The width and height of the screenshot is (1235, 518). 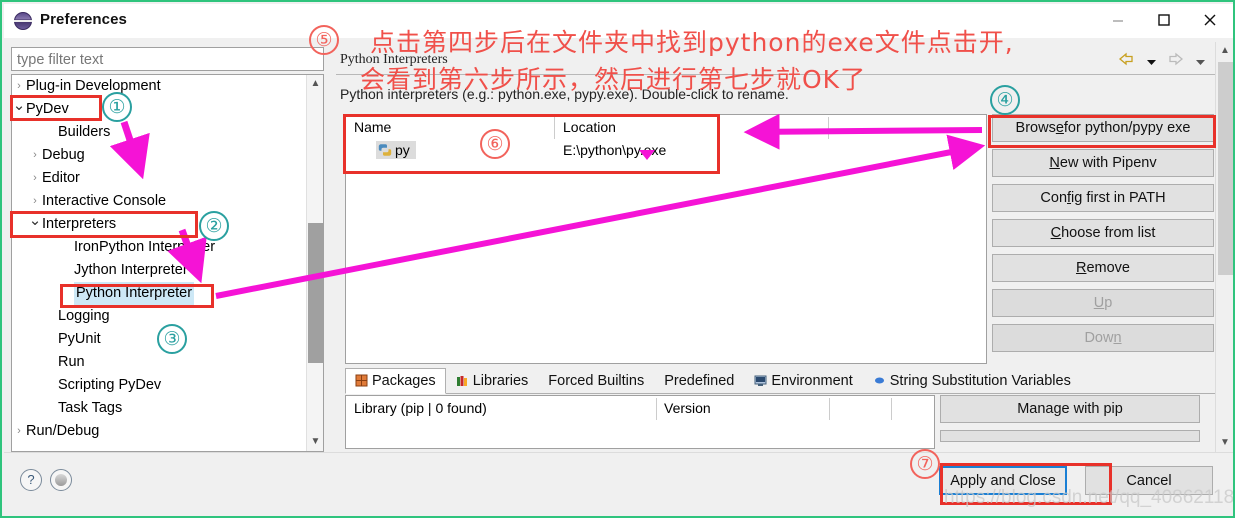 What do you see at coordinates (23, 21) in the screenshot?
I see `eclipse-preferences-icon` at bounding box center [23, 21].